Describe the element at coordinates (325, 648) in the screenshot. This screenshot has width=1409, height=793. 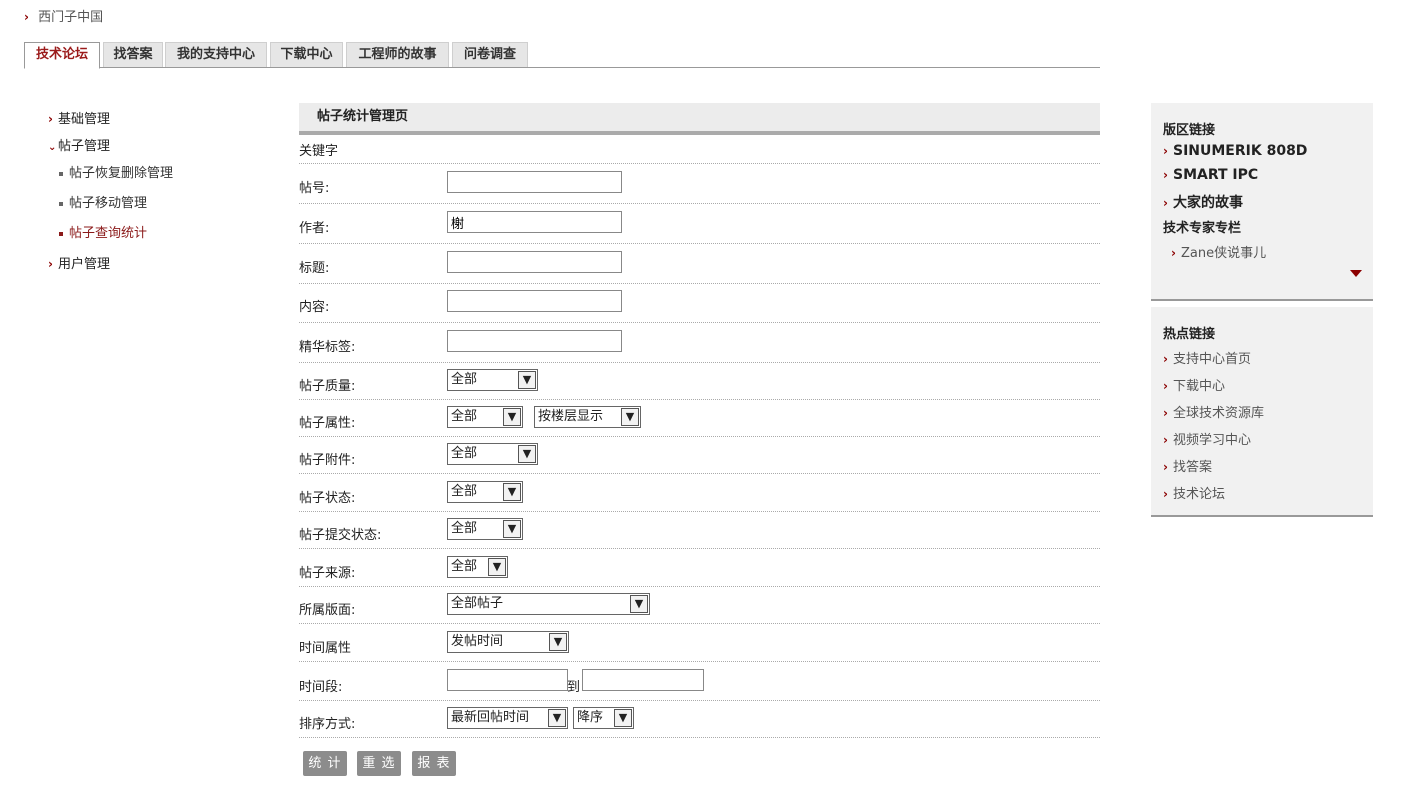
I see `time-attr-label: 时间属性` at that location.